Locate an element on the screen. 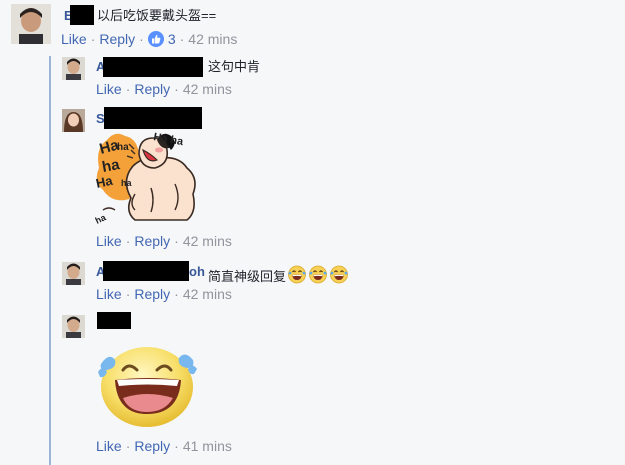 The height and width of the screenshot is (465, 625). like-reaction-icon is located at coordinates (155, 39).